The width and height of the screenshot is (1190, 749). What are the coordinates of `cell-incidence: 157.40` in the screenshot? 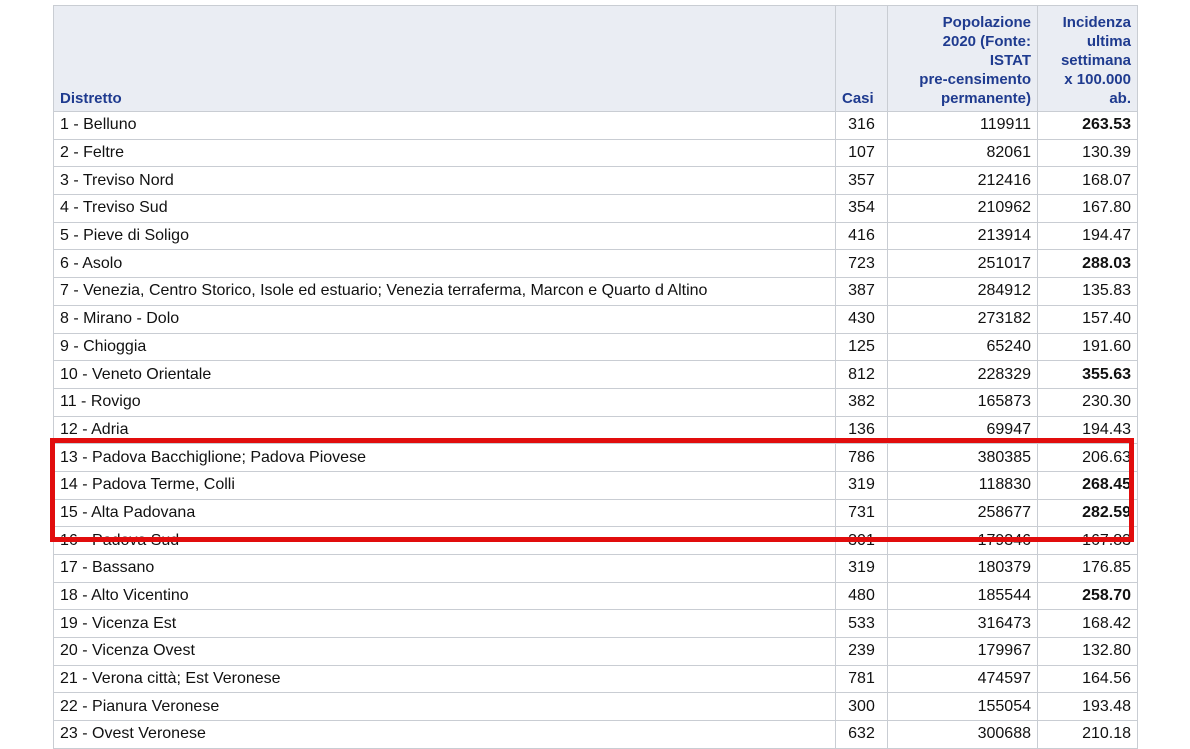 It's located at (1087, 319).